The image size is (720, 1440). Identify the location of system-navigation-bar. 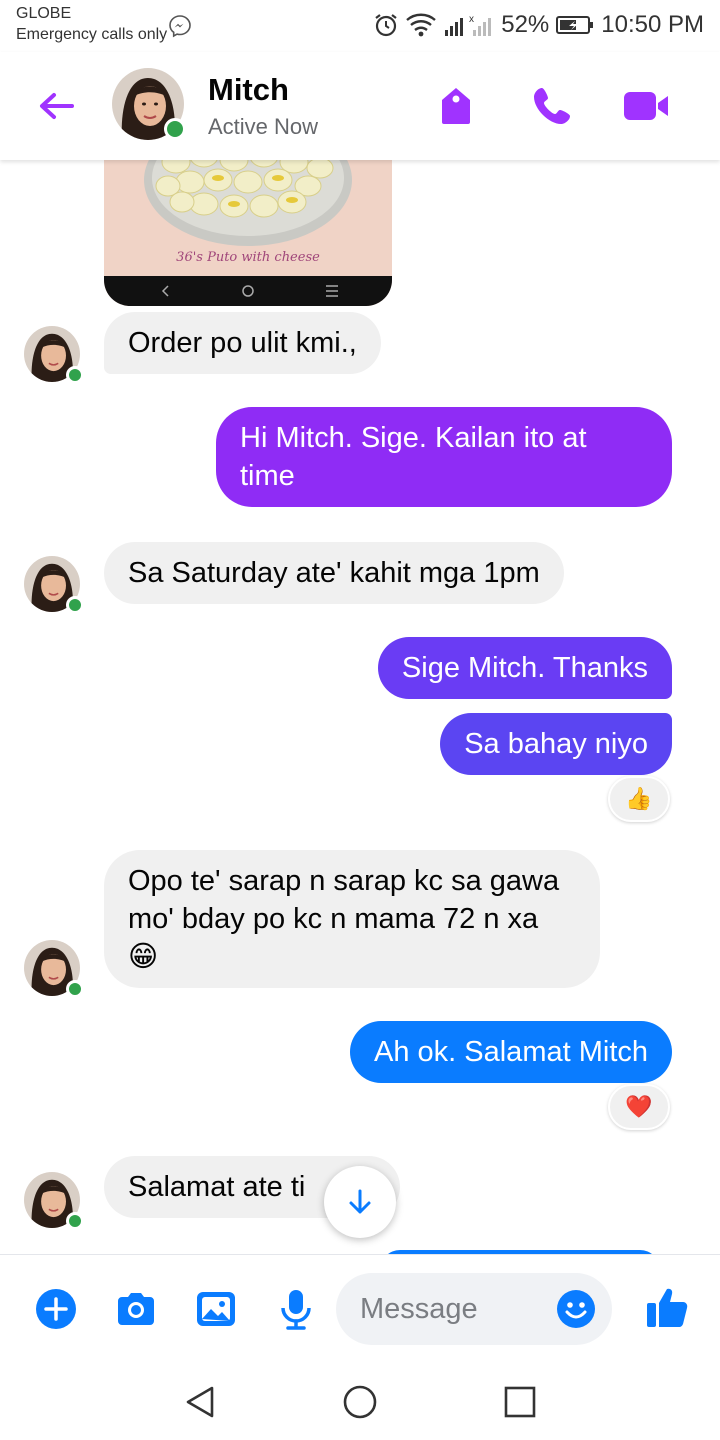
(360, 1402).